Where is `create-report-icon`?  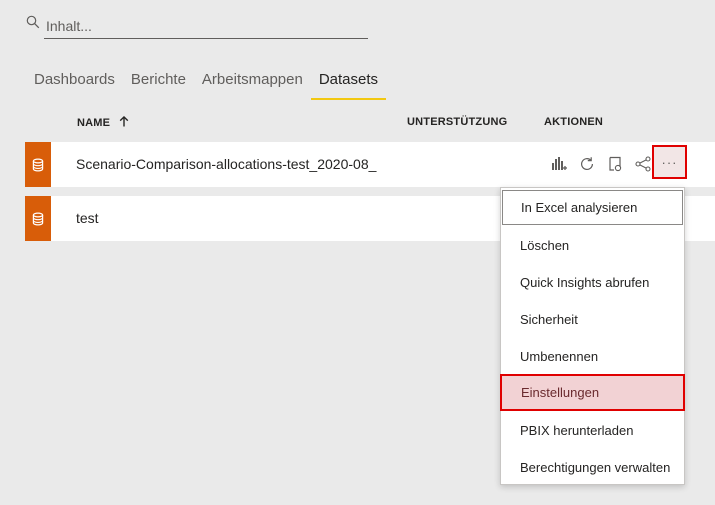
create-report-icon is located at coordinates (559, 164).